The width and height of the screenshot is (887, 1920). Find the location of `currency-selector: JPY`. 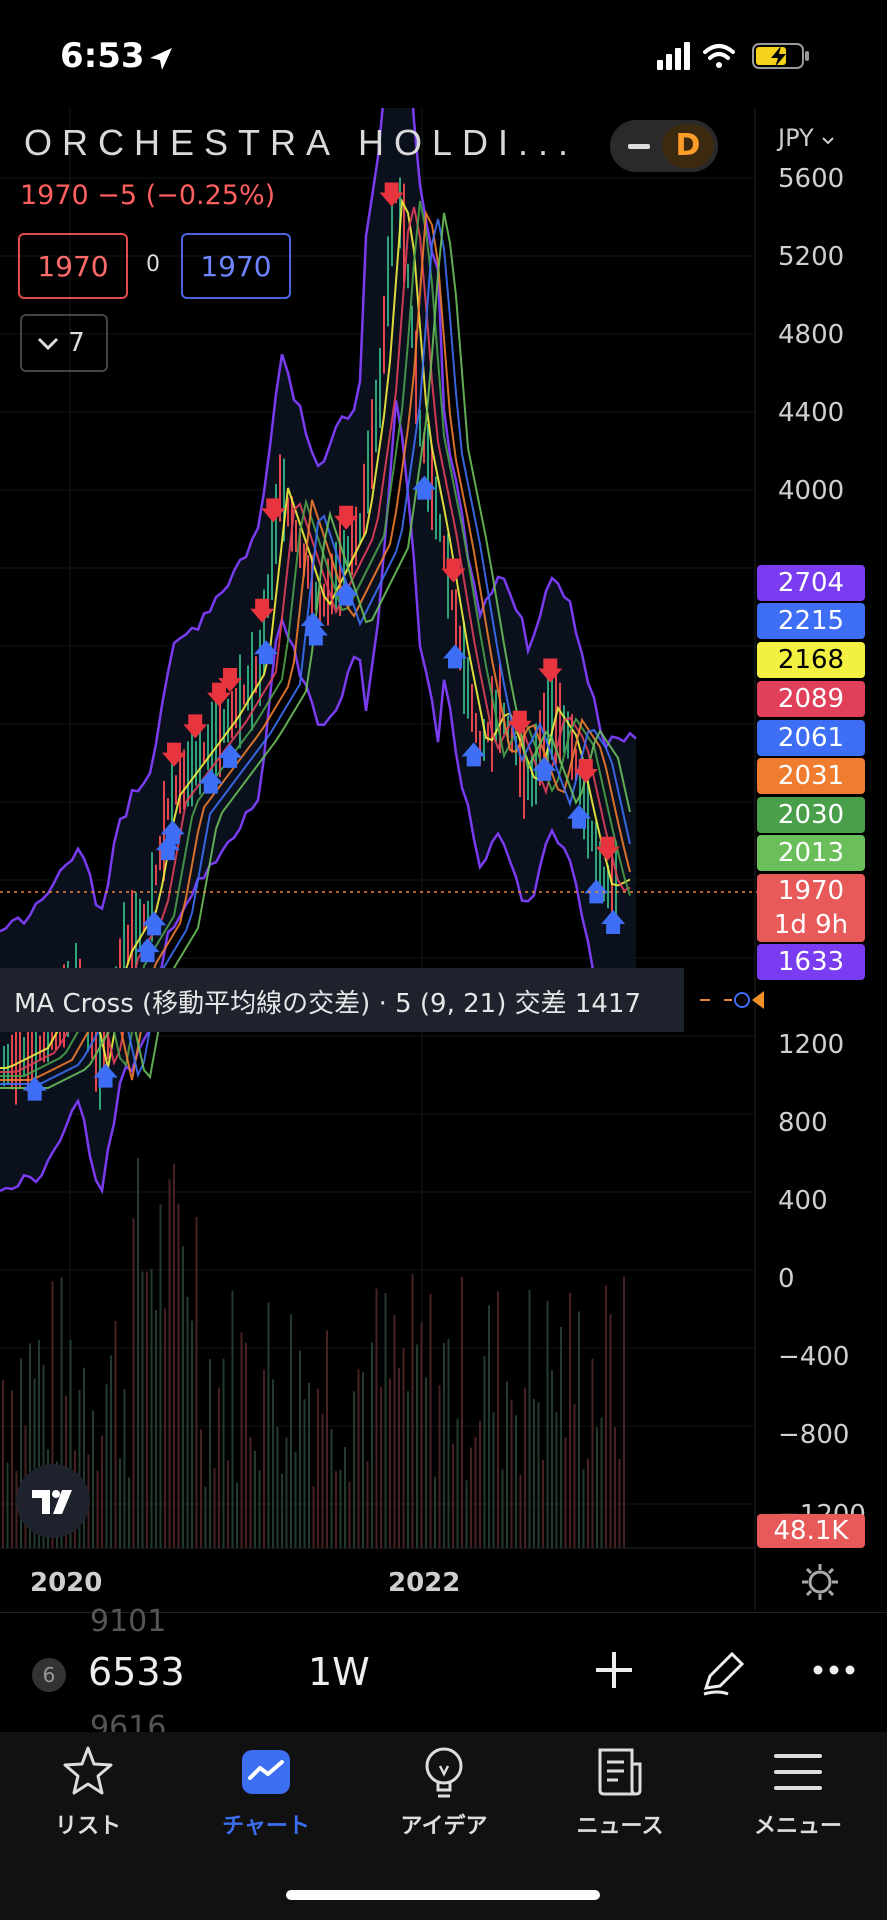

currency-selector: JPY is located at coordinates (806, 138).